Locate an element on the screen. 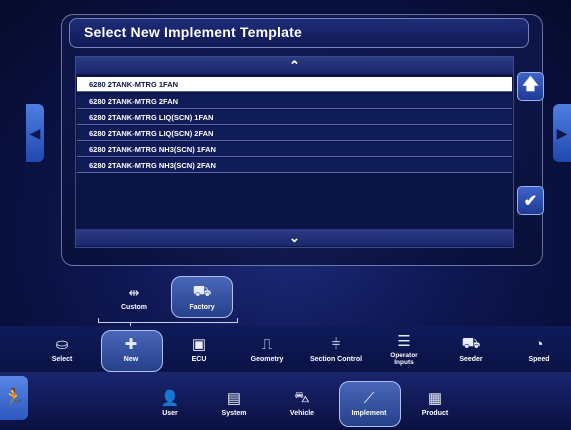 This screenshot has height=430, width=571. menu-item-geometry: ⎍ Geometry is located at coordinates (267, 351).